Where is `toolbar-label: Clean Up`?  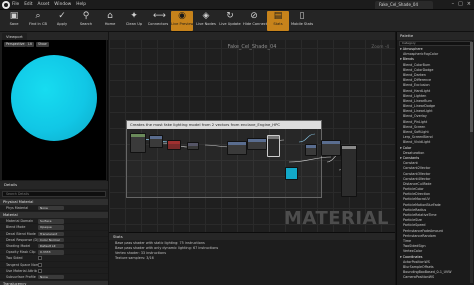
toolbar-label: Clean Up is located at coordinates (134, 24).